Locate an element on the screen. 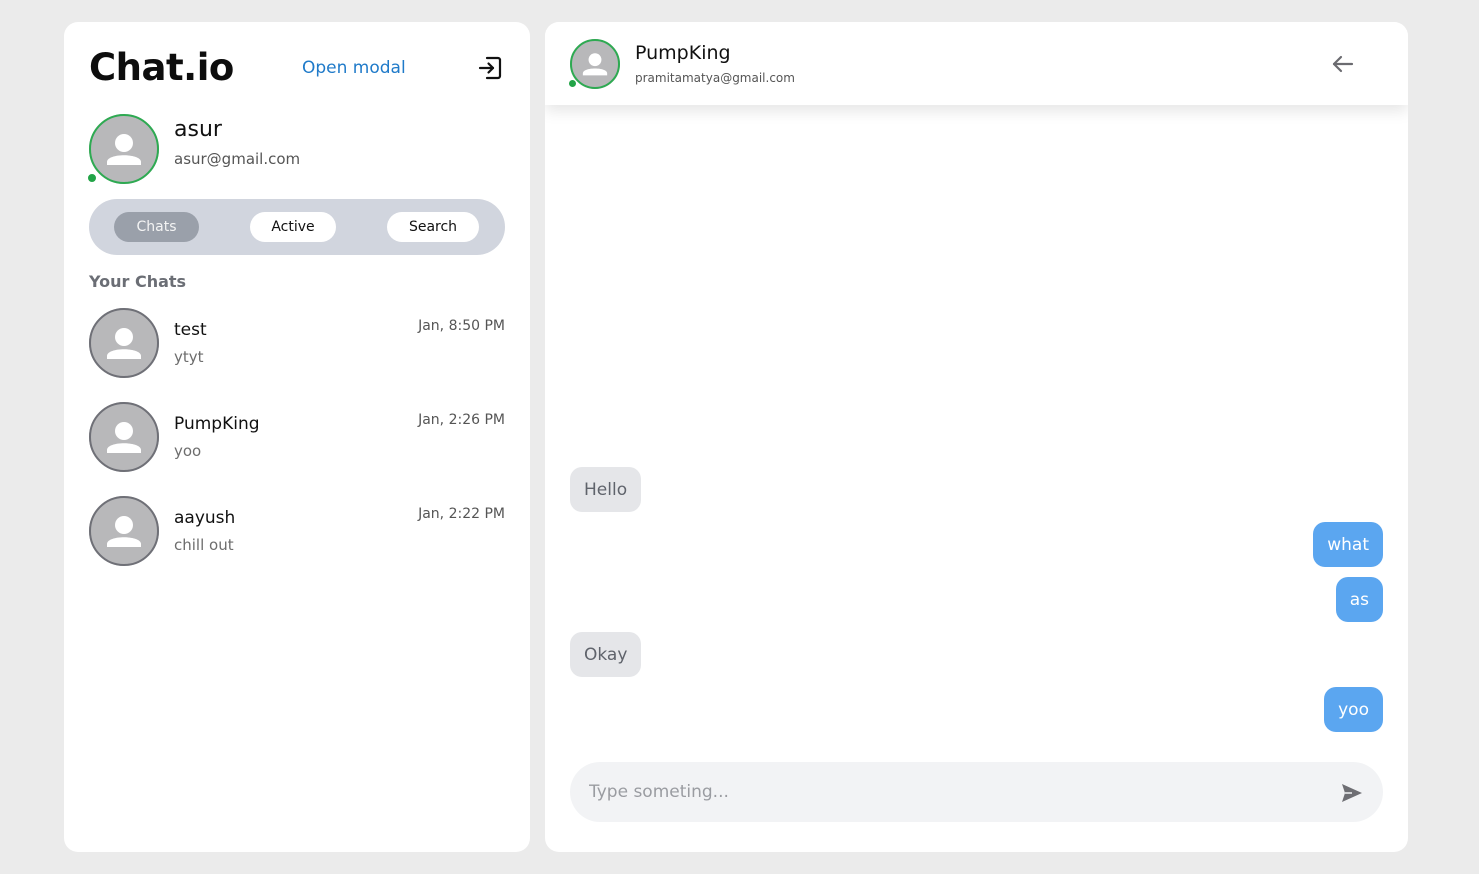 The width and height of the screenshot is (1479, 874). tab-bar: Chats Active Search is located at coordinates (297, 227).